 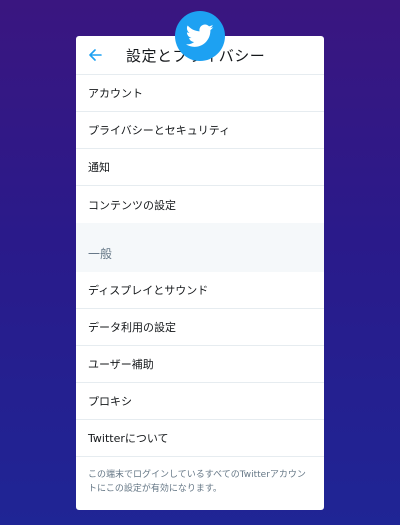 What do you see at coordinates (200, 204) in the screenshot?
I see `settings-item-content-preferences: コンテンツの設定` at bounding box center [200, 204].